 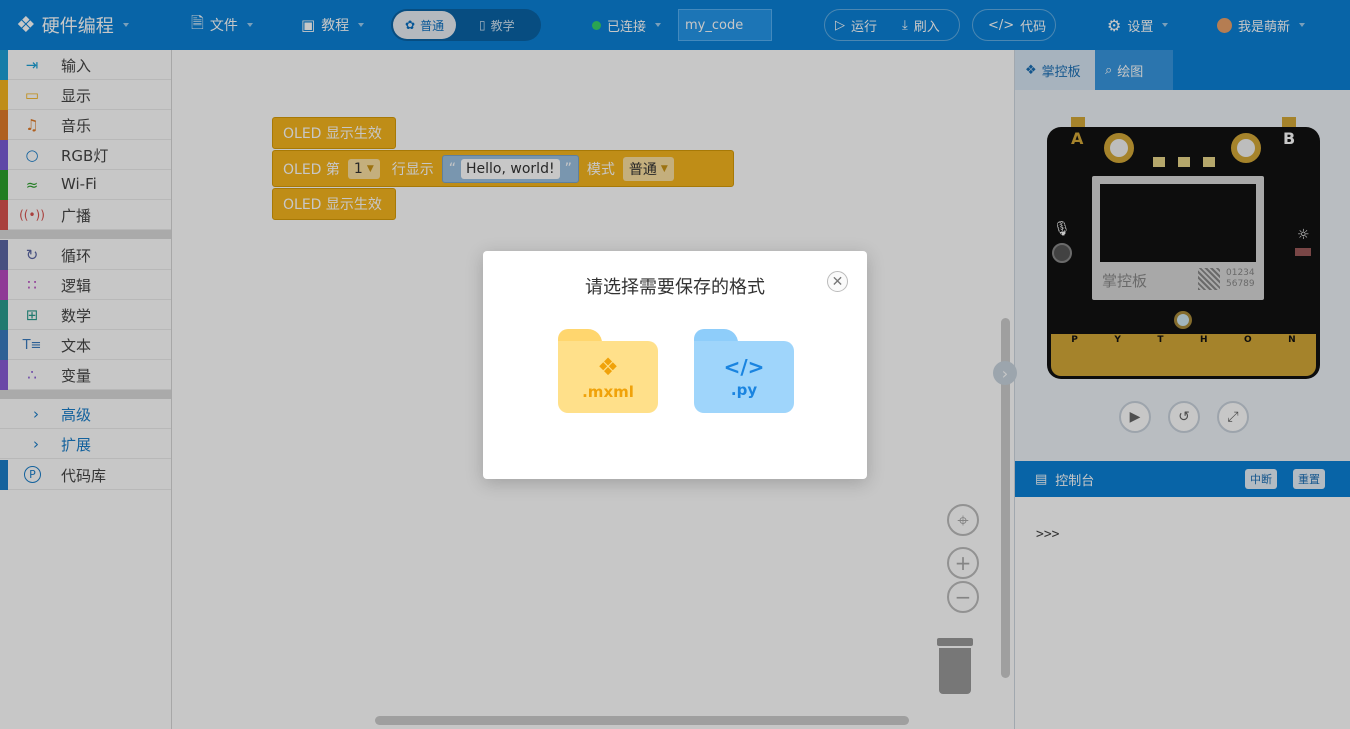 What do you see at coordinates (837, 281) in the screenshot?
I see `close-icon: ✕` at bounding box center [837, 281].